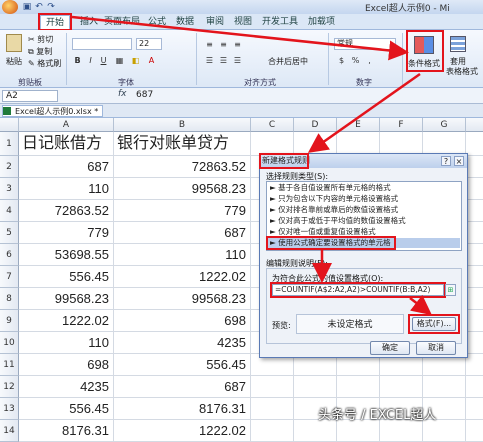 The image size is (483, 442). What do you see at coordinates (420, 305) in the screenshot?
I see `arrow-formula-to-format` at bounding box center [420, 305].